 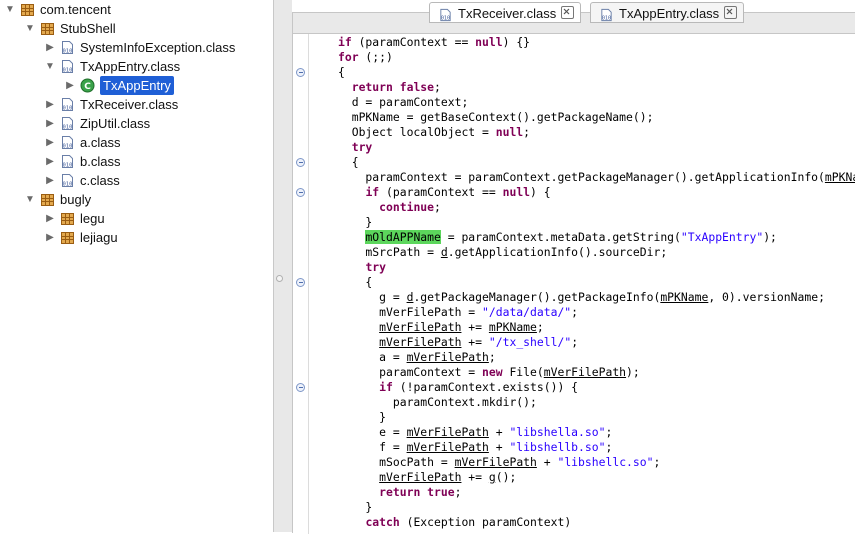 I want to click on tree-item: ▼ com.tencent, so click(x=136, y=9).